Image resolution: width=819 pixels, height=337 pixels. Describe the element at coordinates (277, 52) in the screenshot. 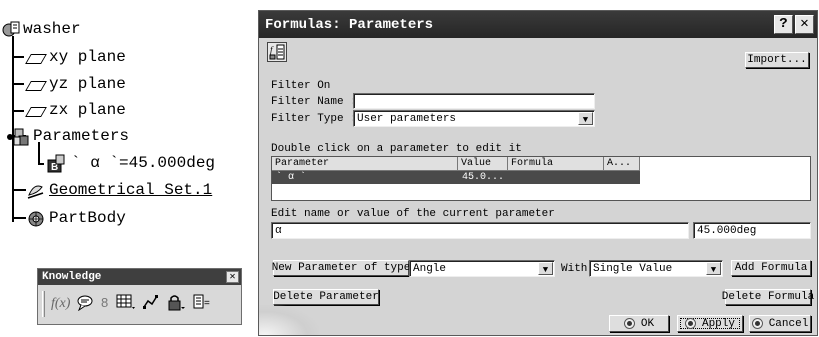

I see `formula-mode-icon: f` at that location.